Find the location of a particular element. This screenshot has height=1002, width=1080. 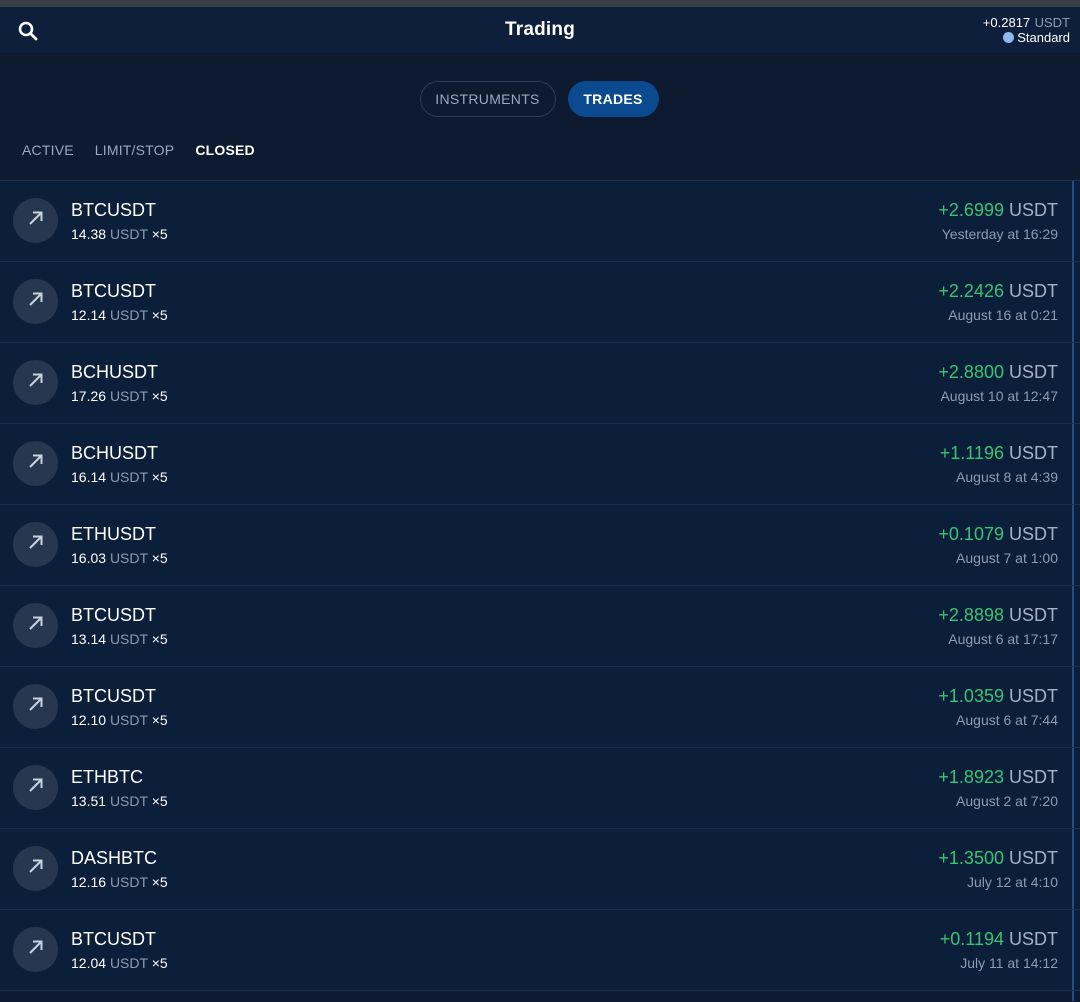

trade-amount: 16.03 is located at coordinates (89, 558).